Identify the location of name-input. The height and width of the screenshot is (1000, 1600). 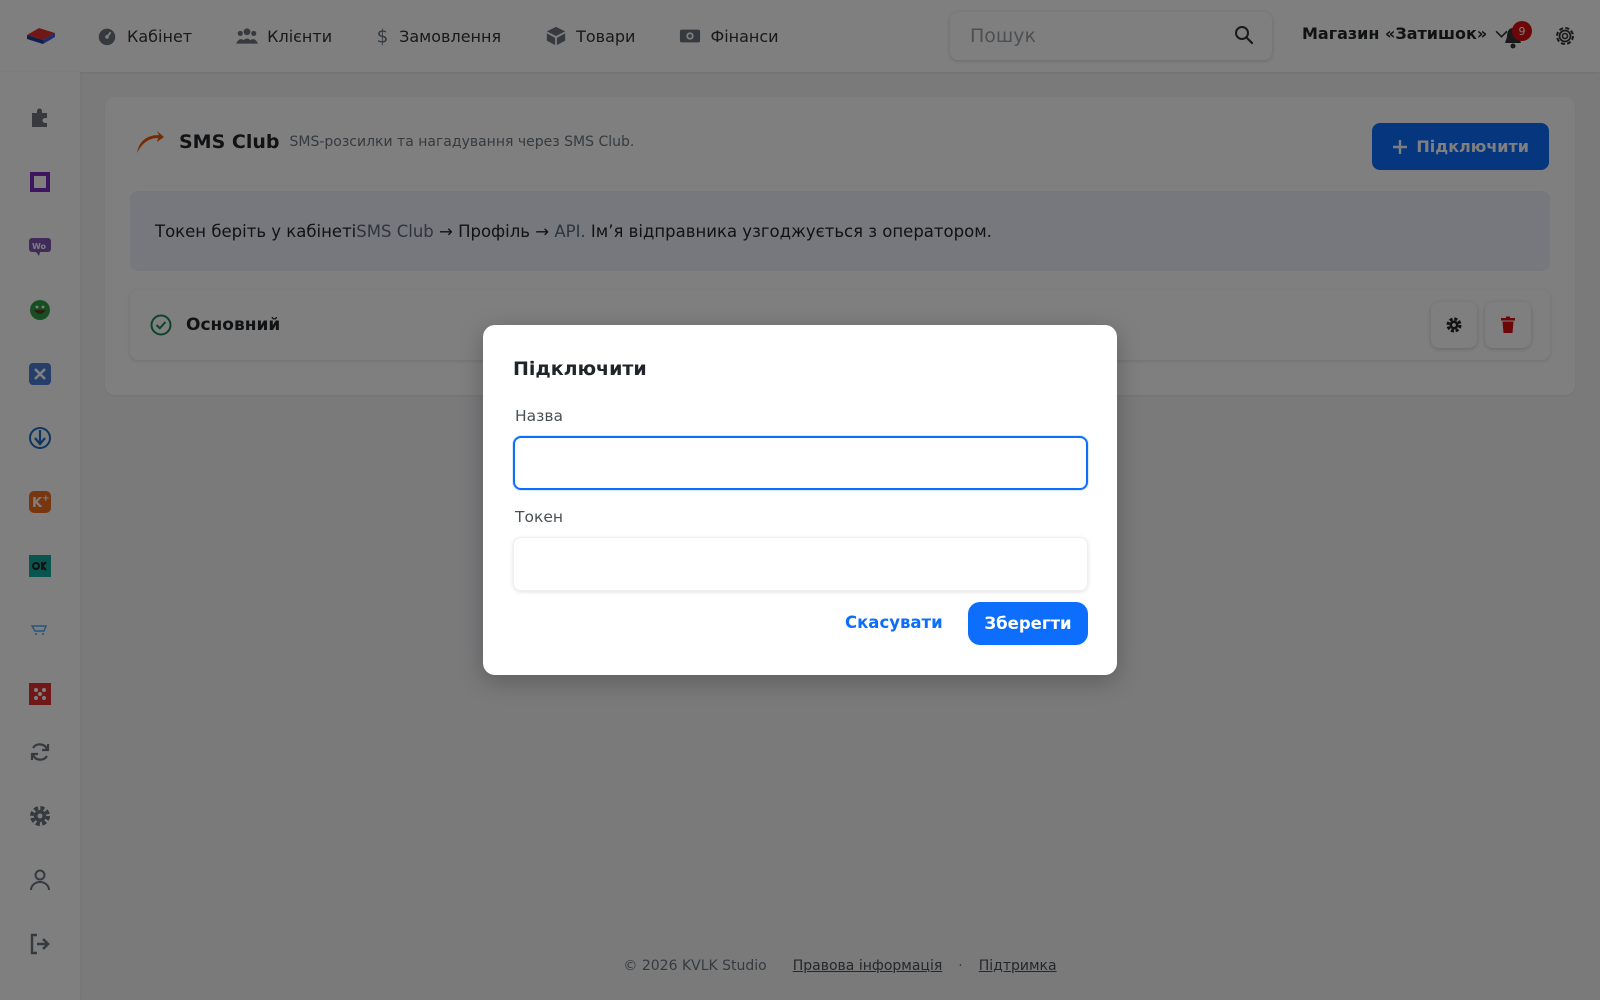
(800, 463).